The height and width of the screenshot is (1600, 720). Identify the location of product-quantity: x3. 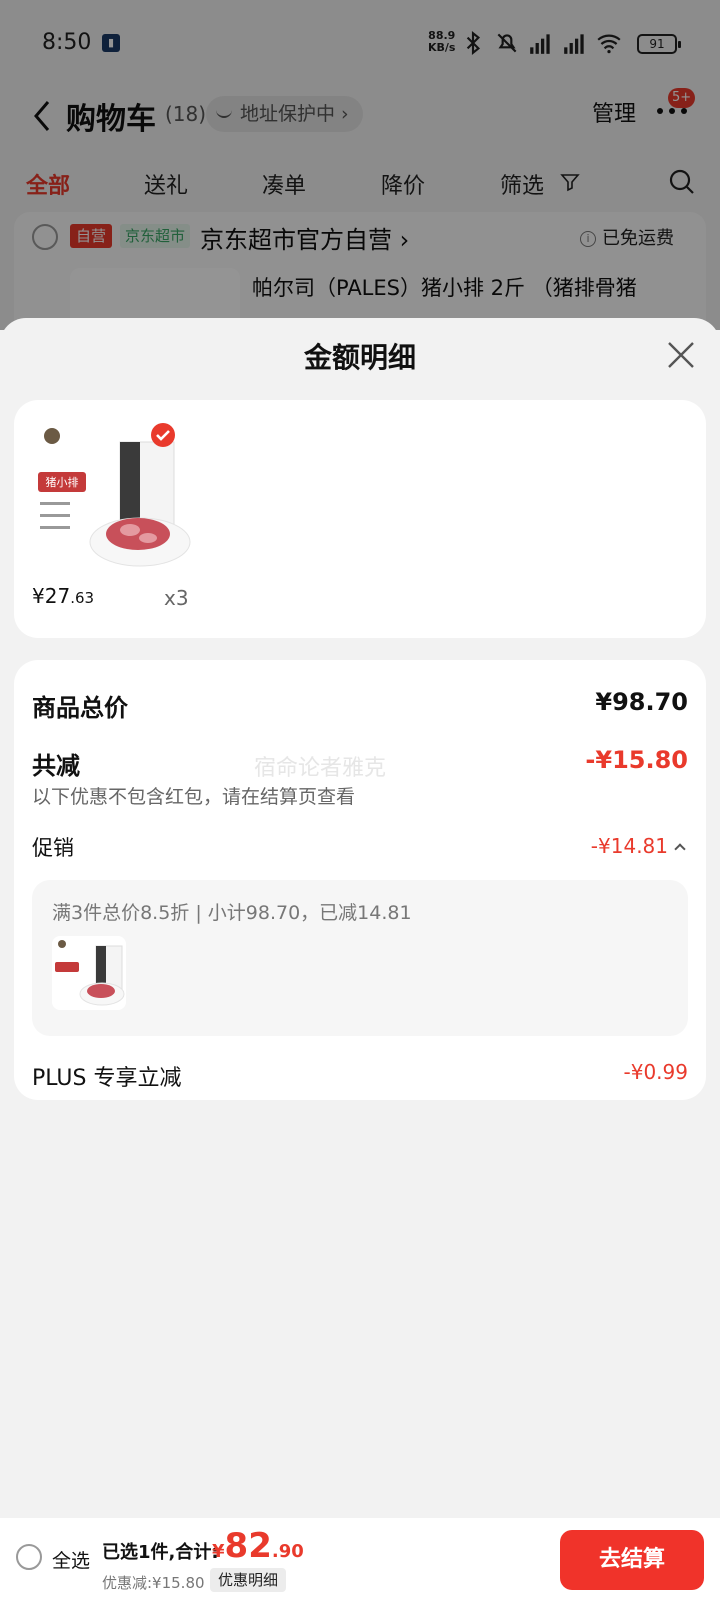
(176, 598).